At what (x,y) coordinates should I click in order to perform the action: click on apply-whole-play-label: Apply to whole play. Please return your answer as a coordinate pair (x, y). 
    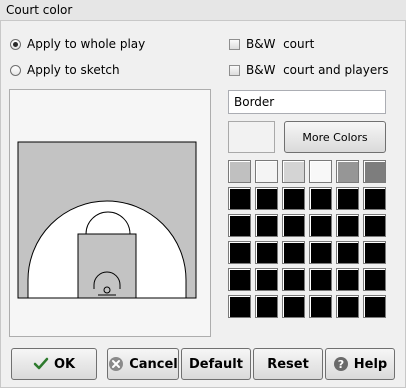
    Looking at the image, I should click on (86, 44).